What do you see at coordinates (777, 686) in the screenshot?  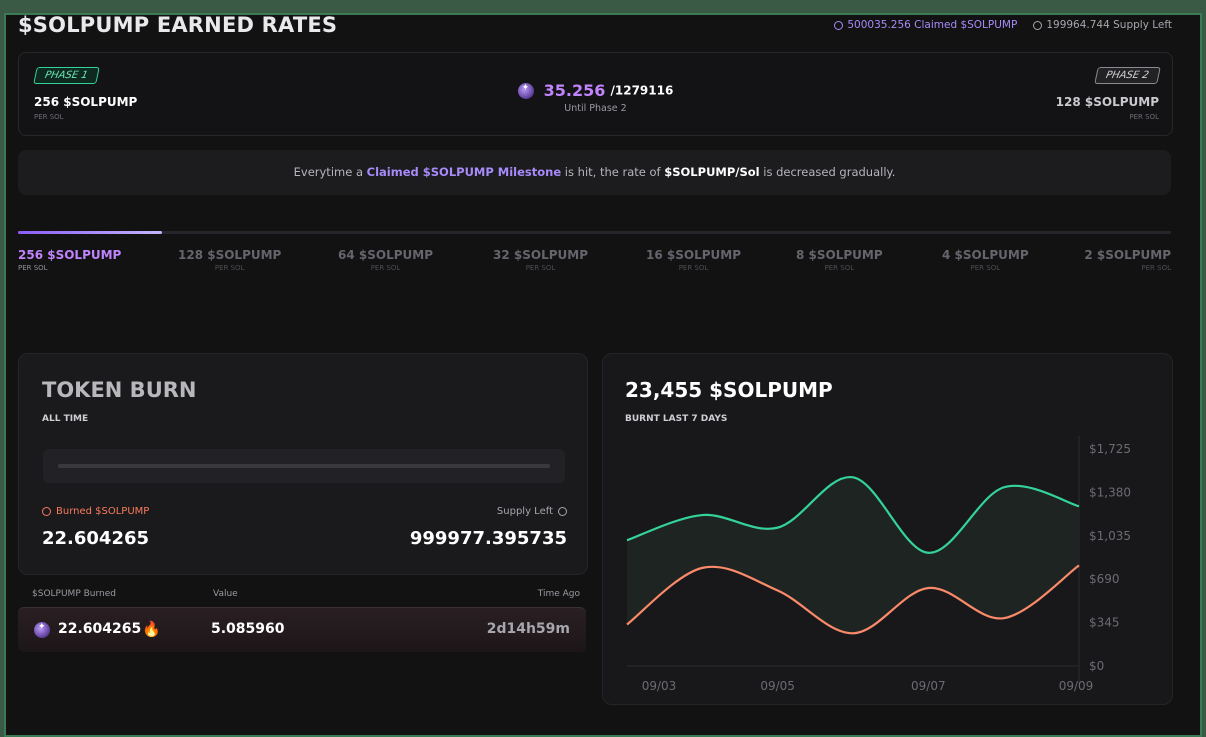 I see `x-tick-label: 09/05` at bounding box center [777, 686].